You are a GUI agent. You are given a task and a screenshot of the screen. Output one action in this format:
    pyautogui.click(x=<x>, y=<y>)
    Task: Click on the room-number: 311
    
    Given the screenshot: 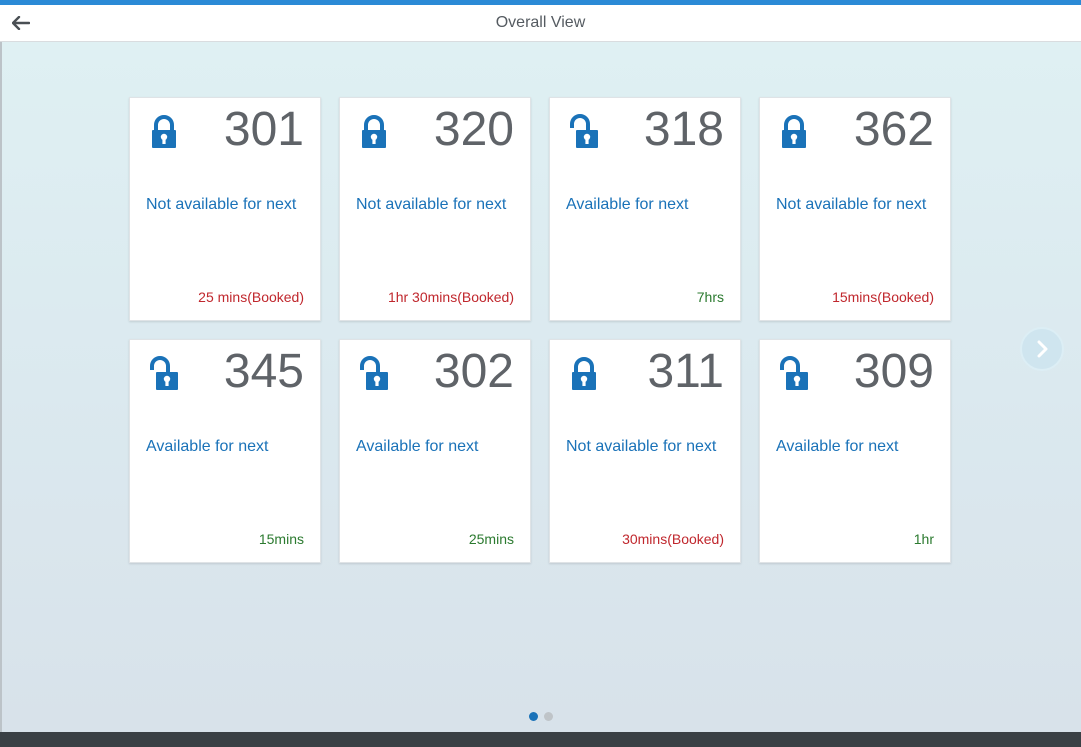 What is the action you would take?
    pyautogui.click(x=685, y=371)
    